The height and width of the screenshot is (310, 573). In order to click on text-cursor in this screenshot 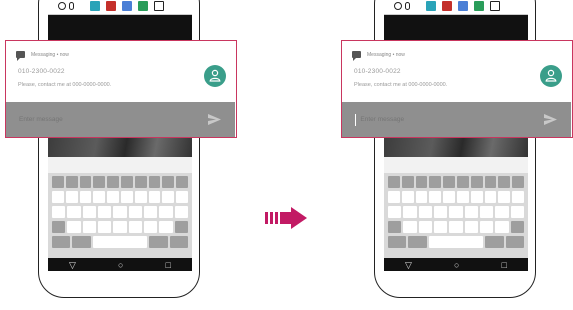, I will do `click(356, 119)`.